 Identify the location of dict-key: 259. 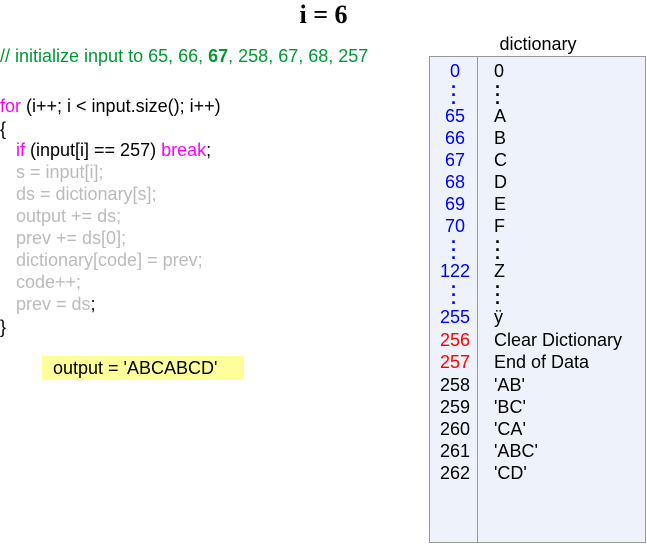
(455, 407).